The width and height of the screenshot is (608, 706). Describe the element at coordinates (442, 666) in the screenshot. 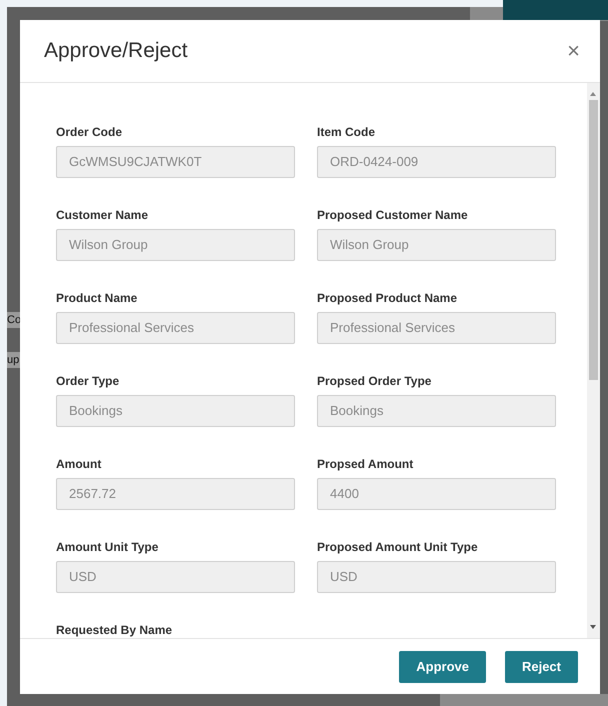

I see `dialog-button: Approve` at that location.